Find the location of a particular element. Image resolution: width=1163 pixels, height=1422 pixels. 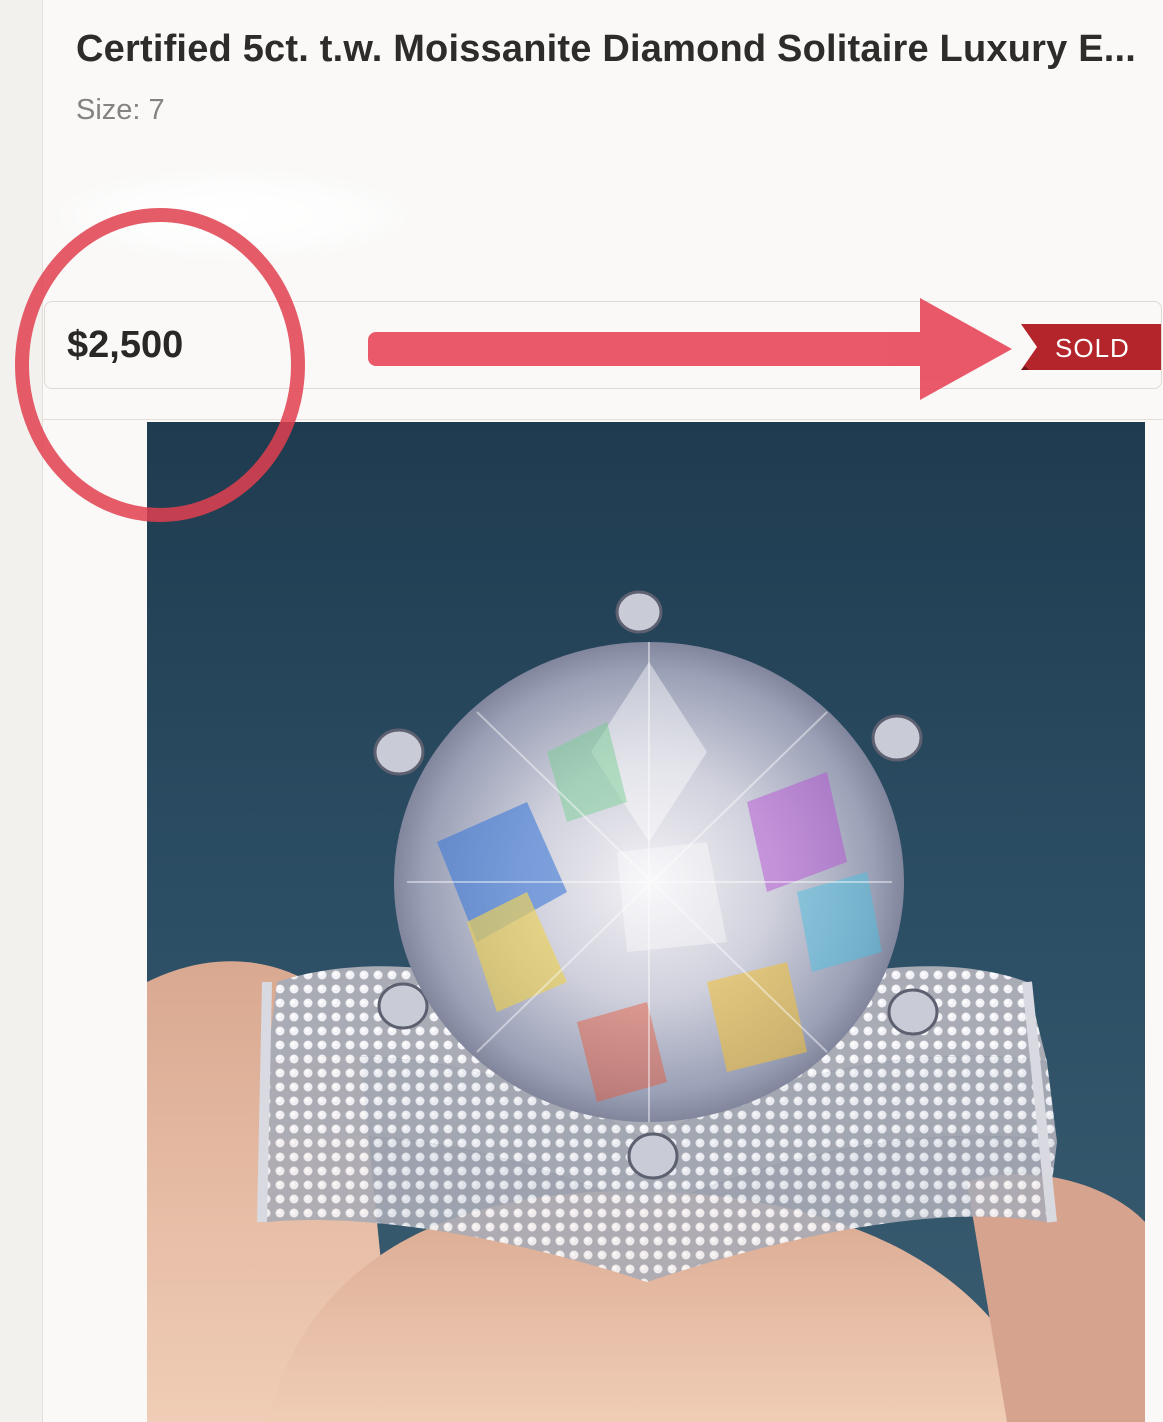

price-bar: $2,500 SOLD is located at coordinates (603, 345).